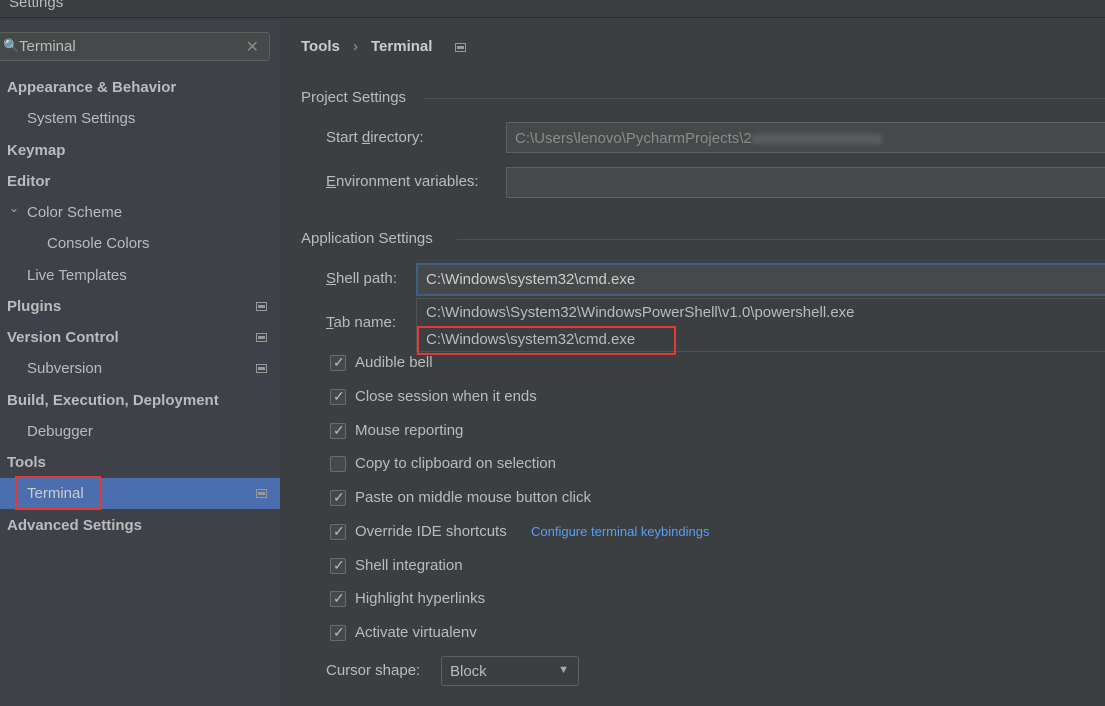 Image resolution: width=1105 pixels, height=706 pixels. What do you see at coordinates (140, 337) in the screenshot?
I see `sidebar-item: Version Control` at bounding box center [140, 337].